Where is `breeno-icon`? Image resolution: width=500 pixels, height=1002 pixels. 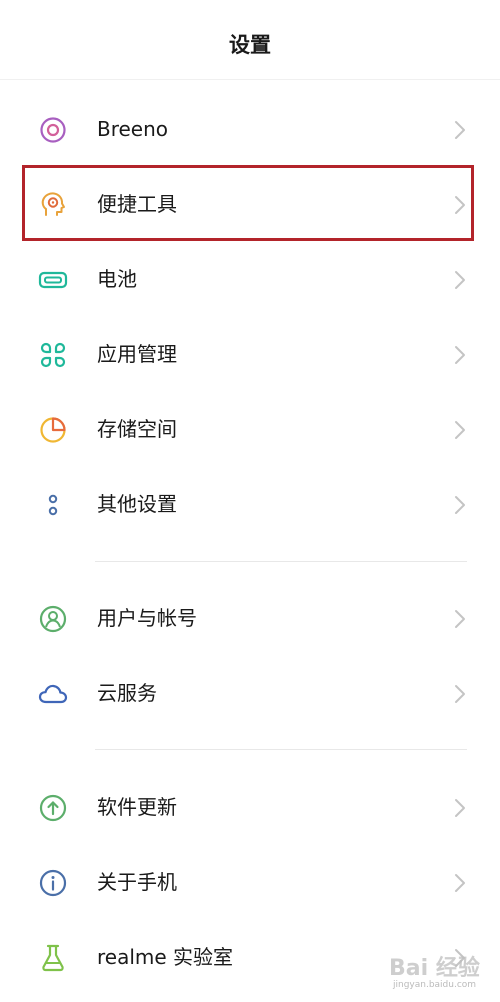
breeno-icon is located at coordinates (53, 130).